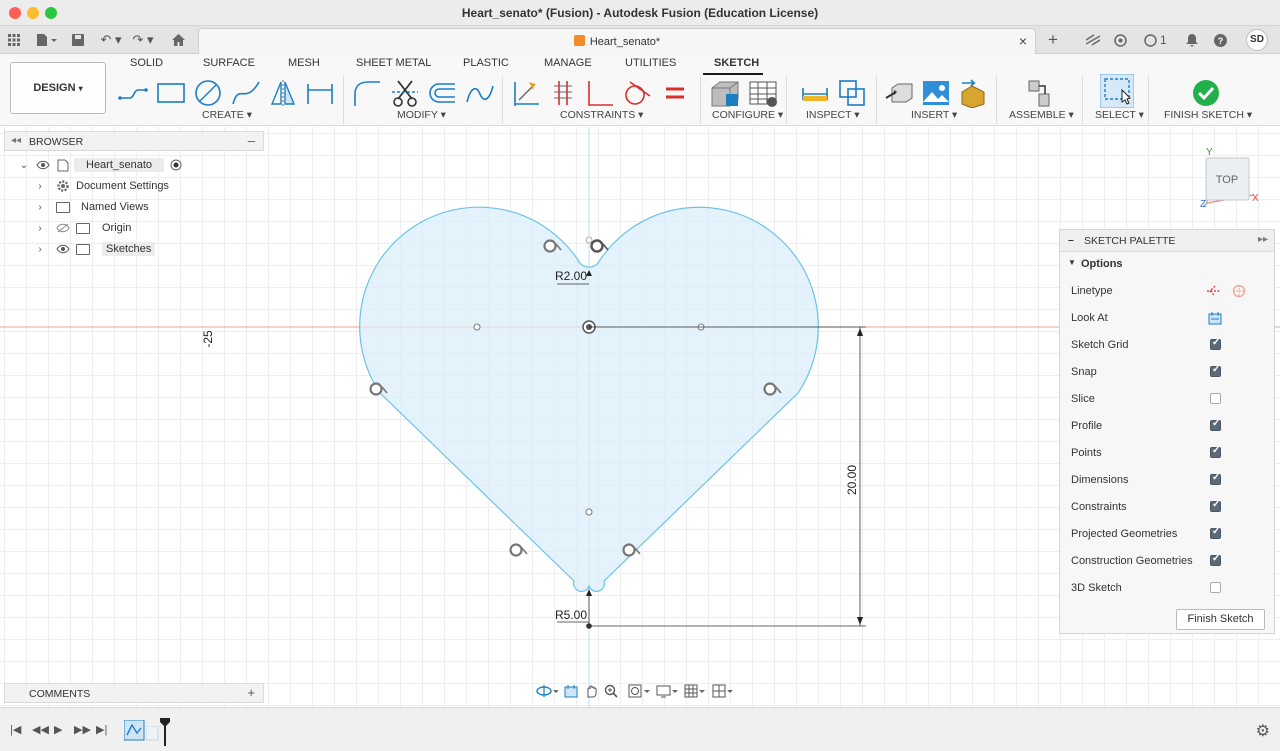 Image resolution: width=1280 pixels, height=751 pixels. Describe the element at coordinates (1215, 587) in the screenshot. I see `3d-sketch-checkbox` at that location.